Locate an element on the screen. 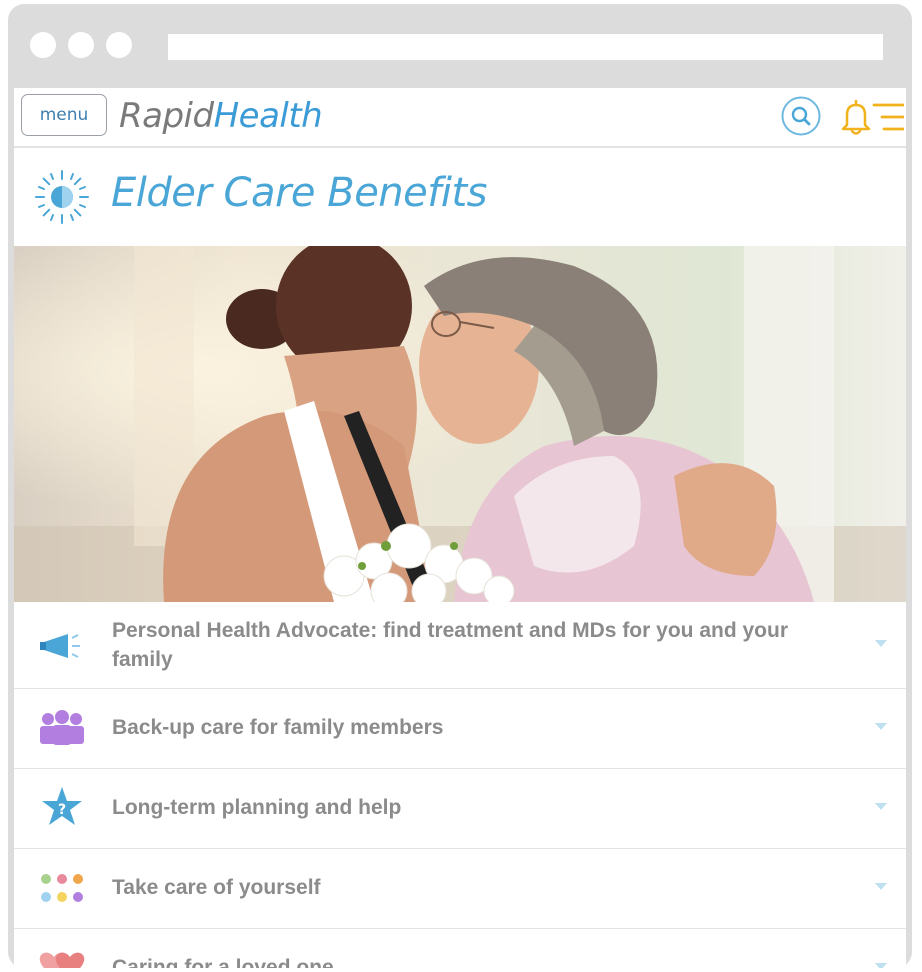 The width and height of the screenshot is (922, 972). star-question-icon: ? is located at coordinates (62, 806).